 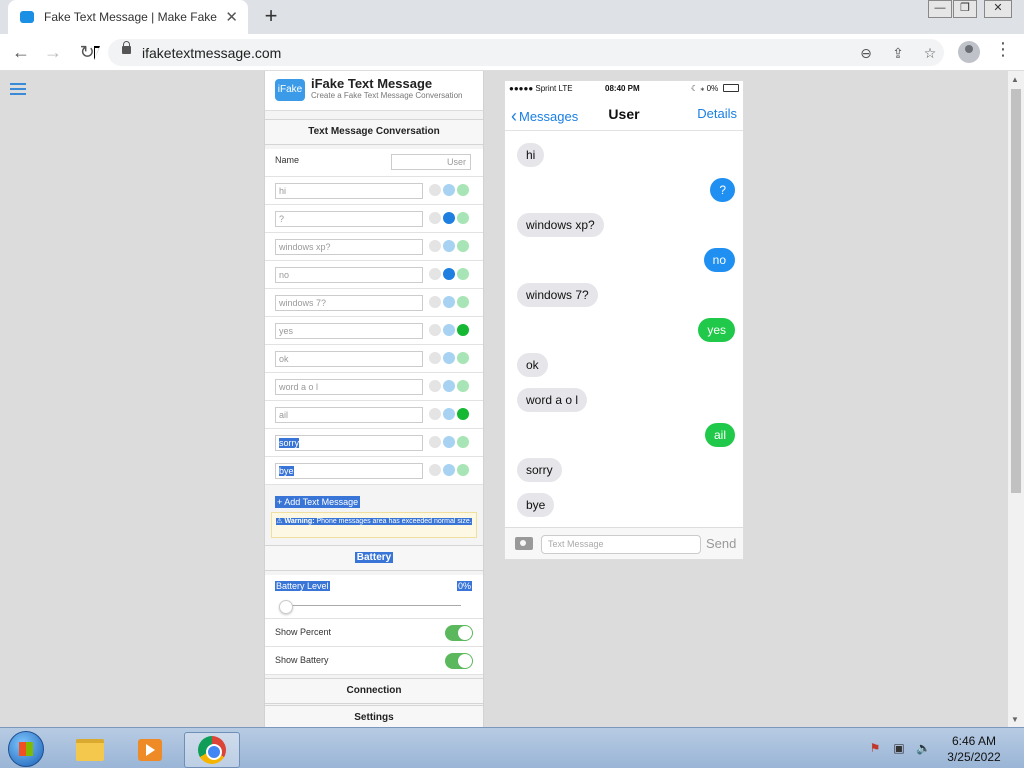 I want to click on message-row: windows xp?, so click(x=374, y=247).